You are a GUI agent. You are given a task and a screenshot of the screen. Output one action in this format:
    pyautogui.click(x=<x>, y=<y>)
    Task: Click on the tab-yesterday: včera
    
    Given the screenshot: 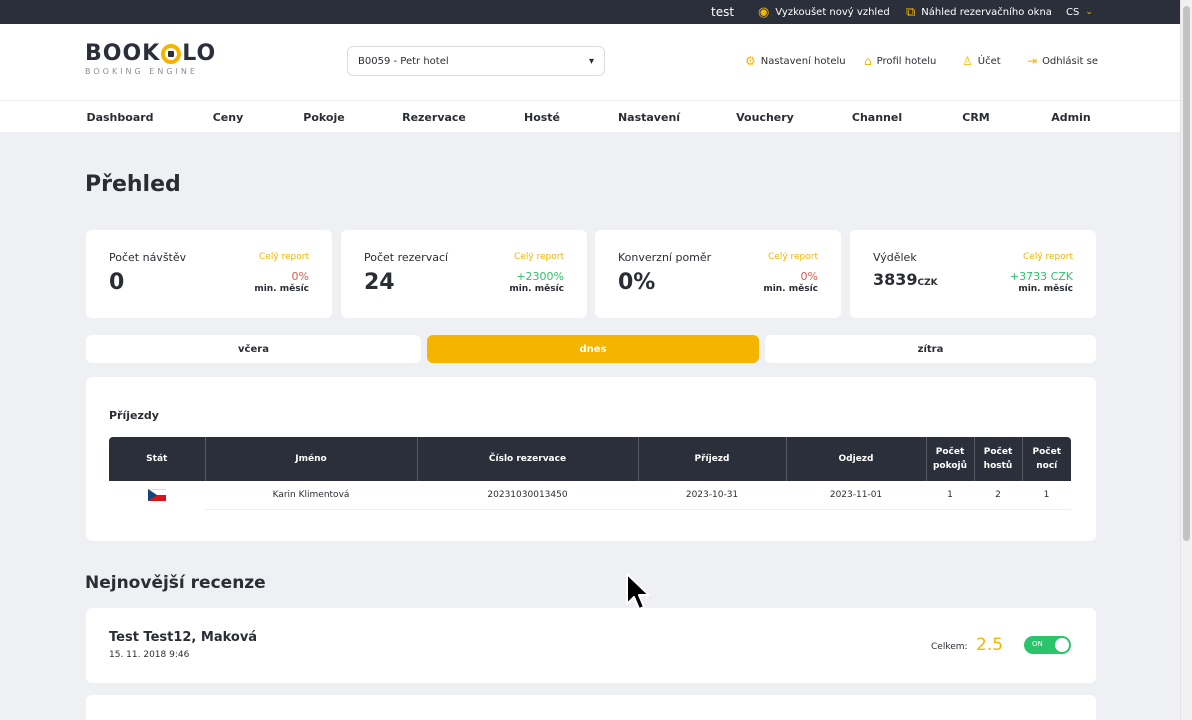 What is the action you would take?
    pyautogui.click(x=253, y=349)
    